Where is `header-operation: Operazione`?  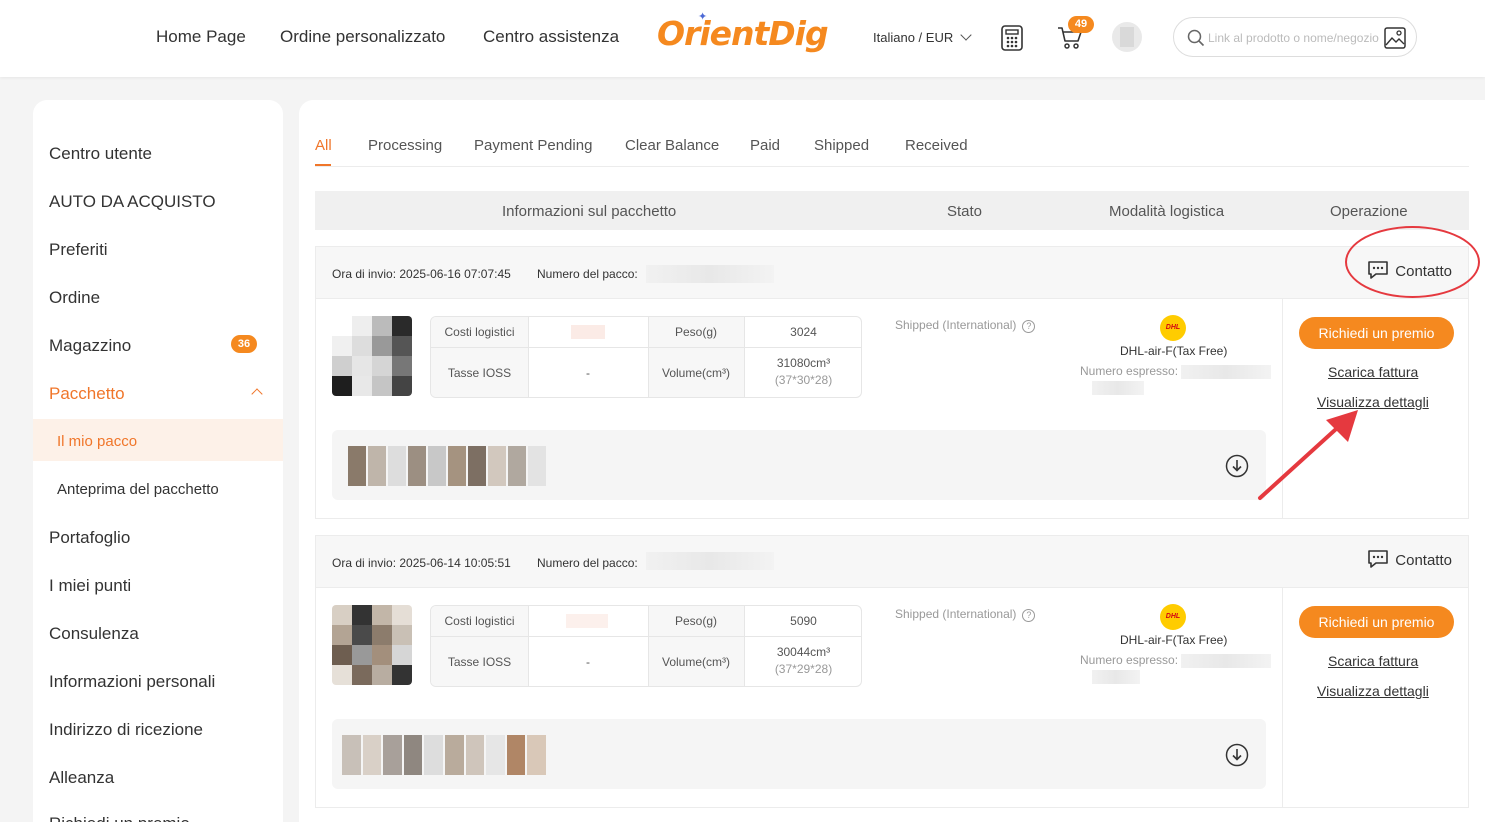 header-operation: Operazione is located at coordinates (1369, 211).